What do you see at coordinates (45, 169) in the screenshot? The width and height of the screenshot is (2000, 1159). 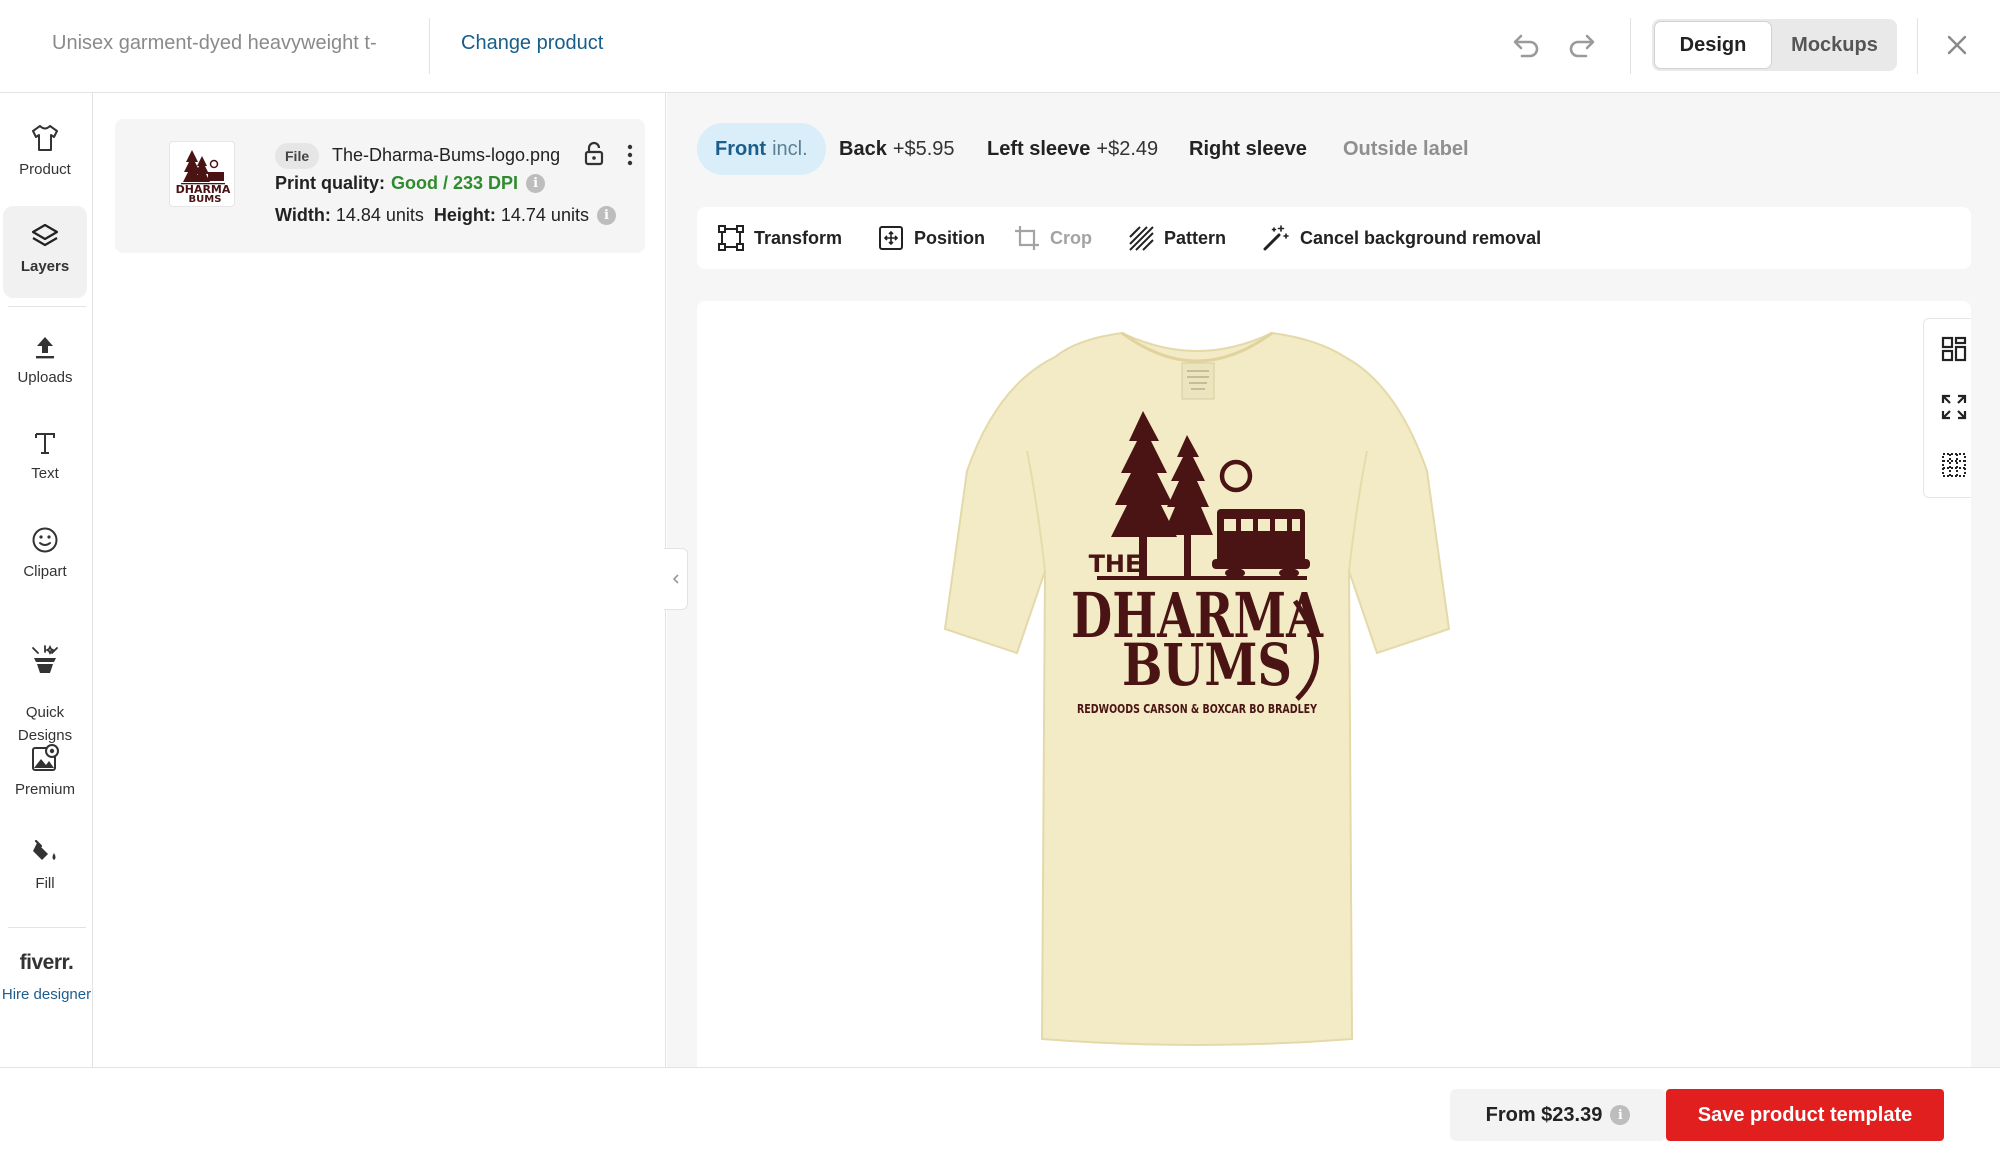 I see `rail-label: Product` at bounding box center [45, 169].